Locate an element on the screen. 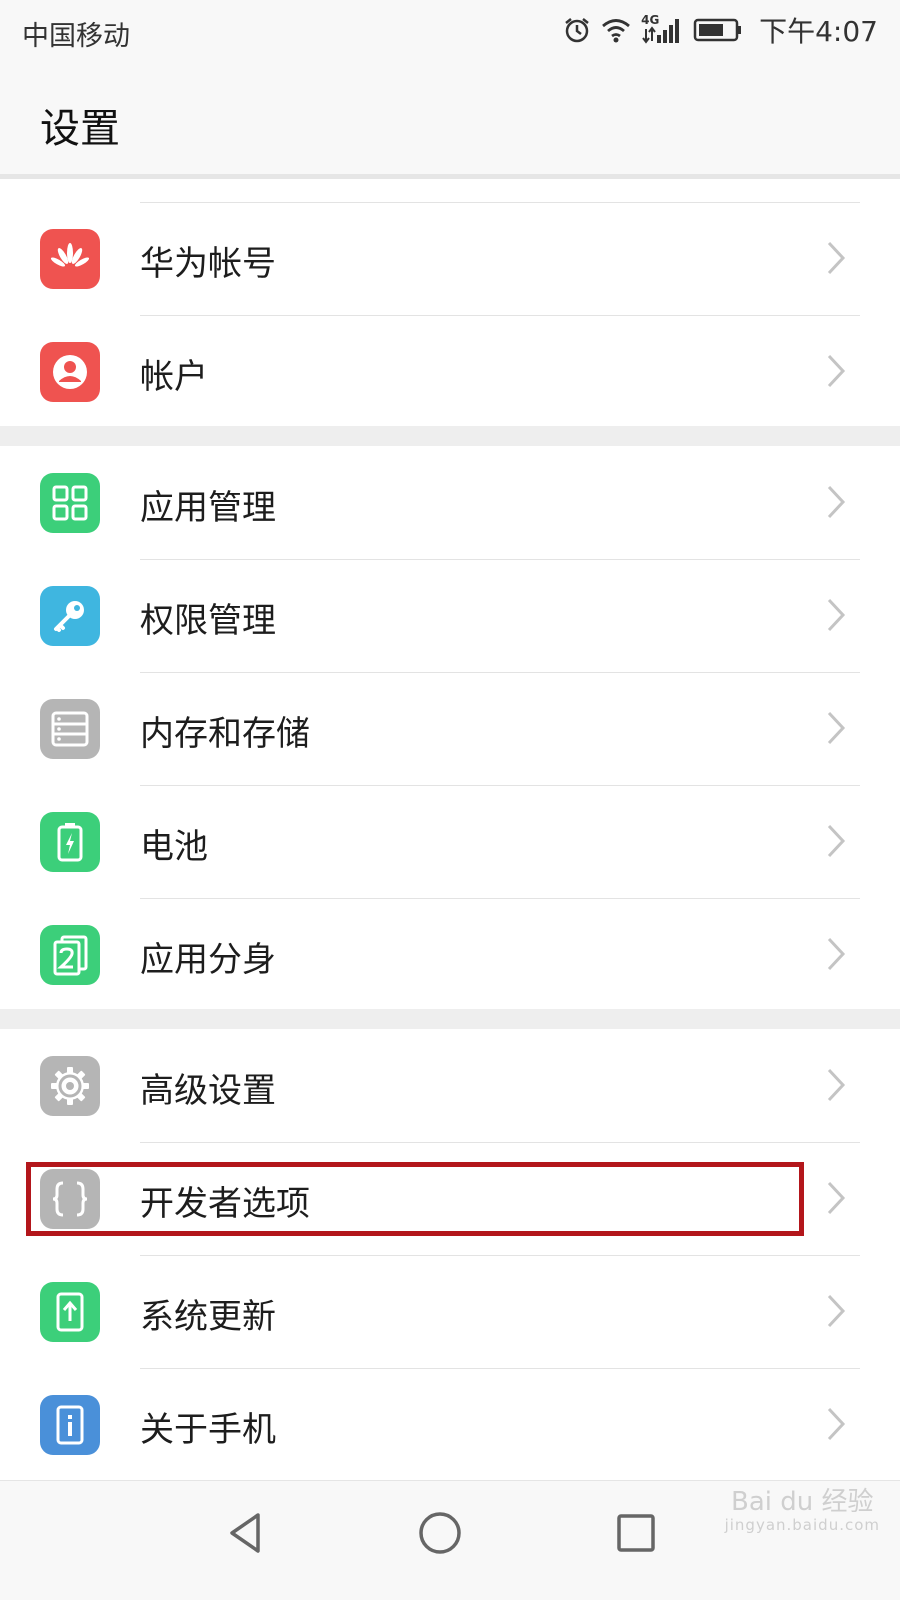 The width and height of the screenshot is (900, 1600). settings-item-memory-storage: 内存和存储 is located at coordinates (450, 728).